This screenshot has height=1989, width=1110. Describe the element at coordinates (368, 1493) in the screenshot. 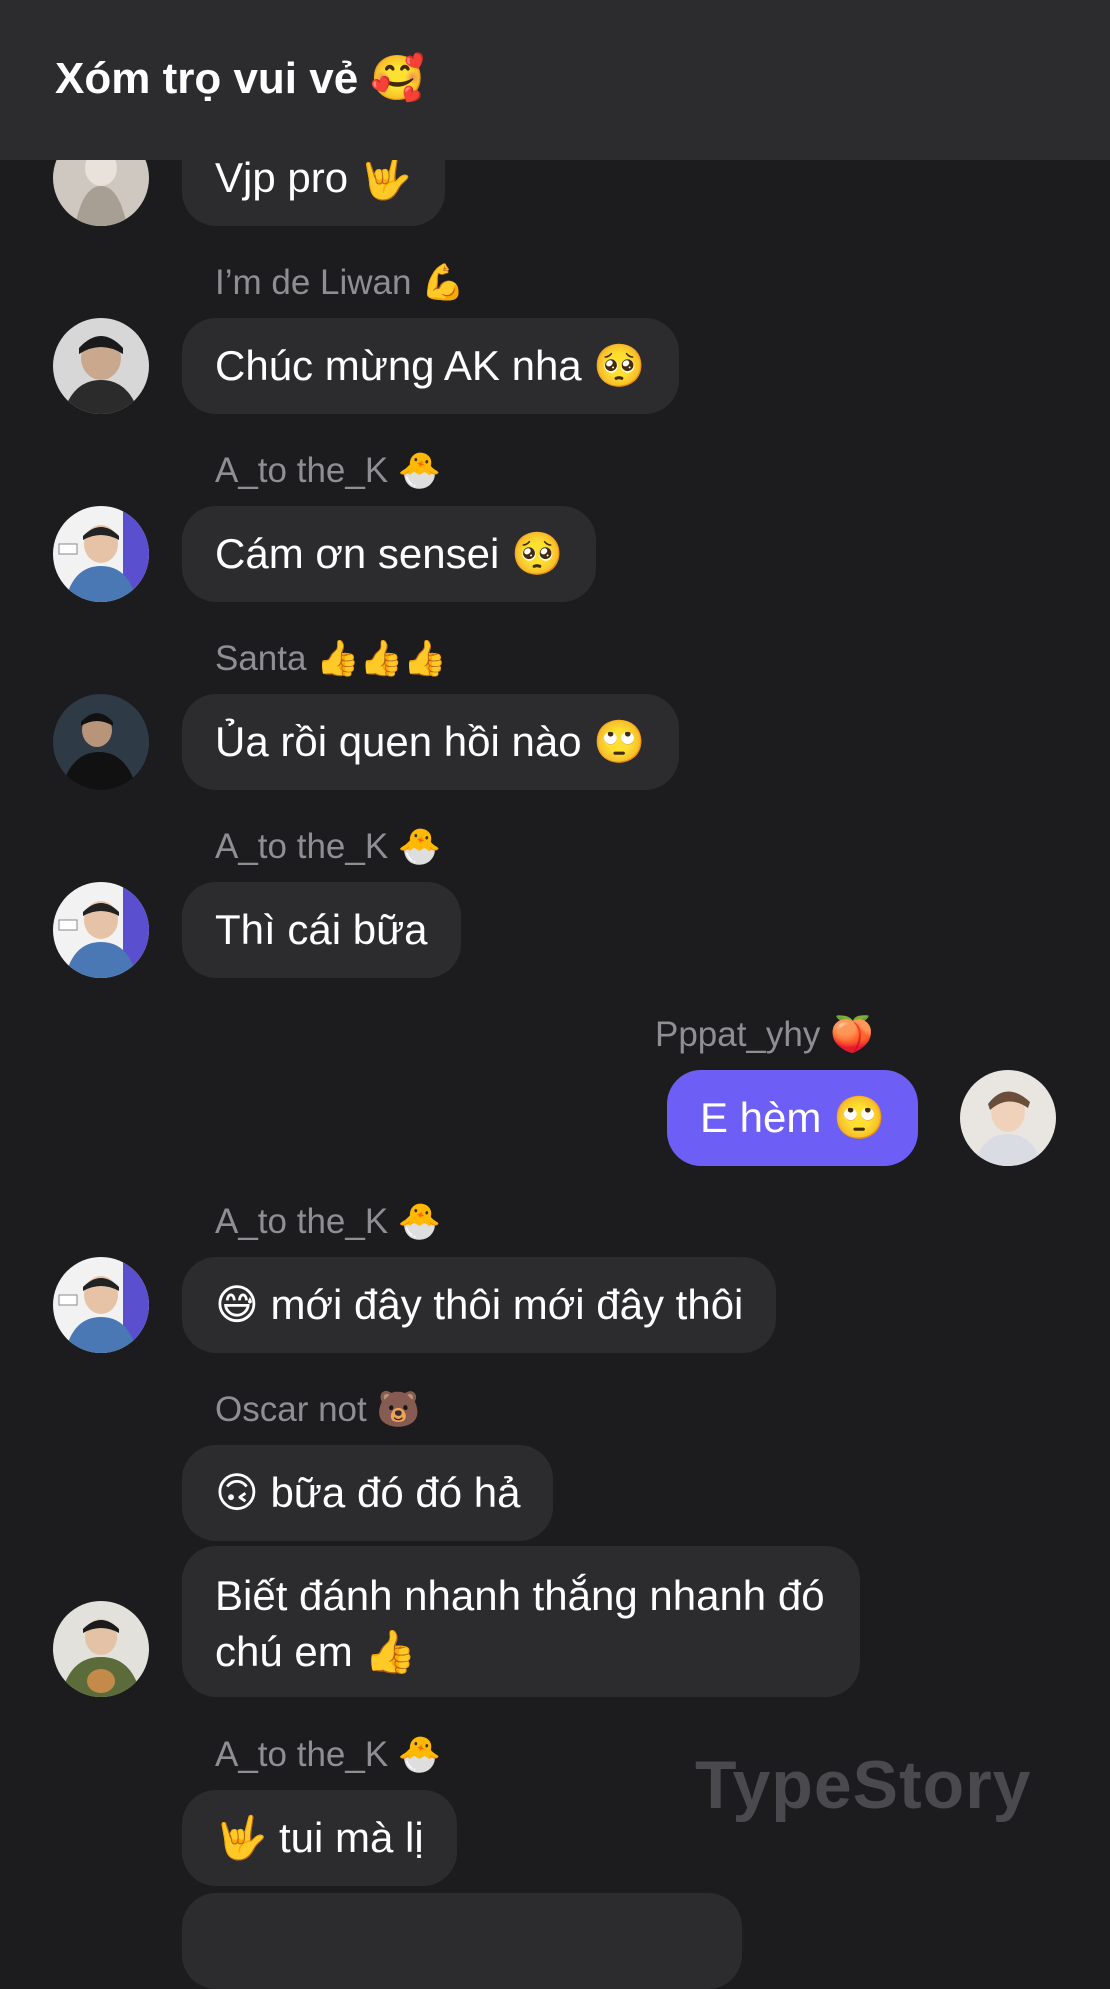

I see `message-bubble: 🙃 bữa đó đó hả` at that location.